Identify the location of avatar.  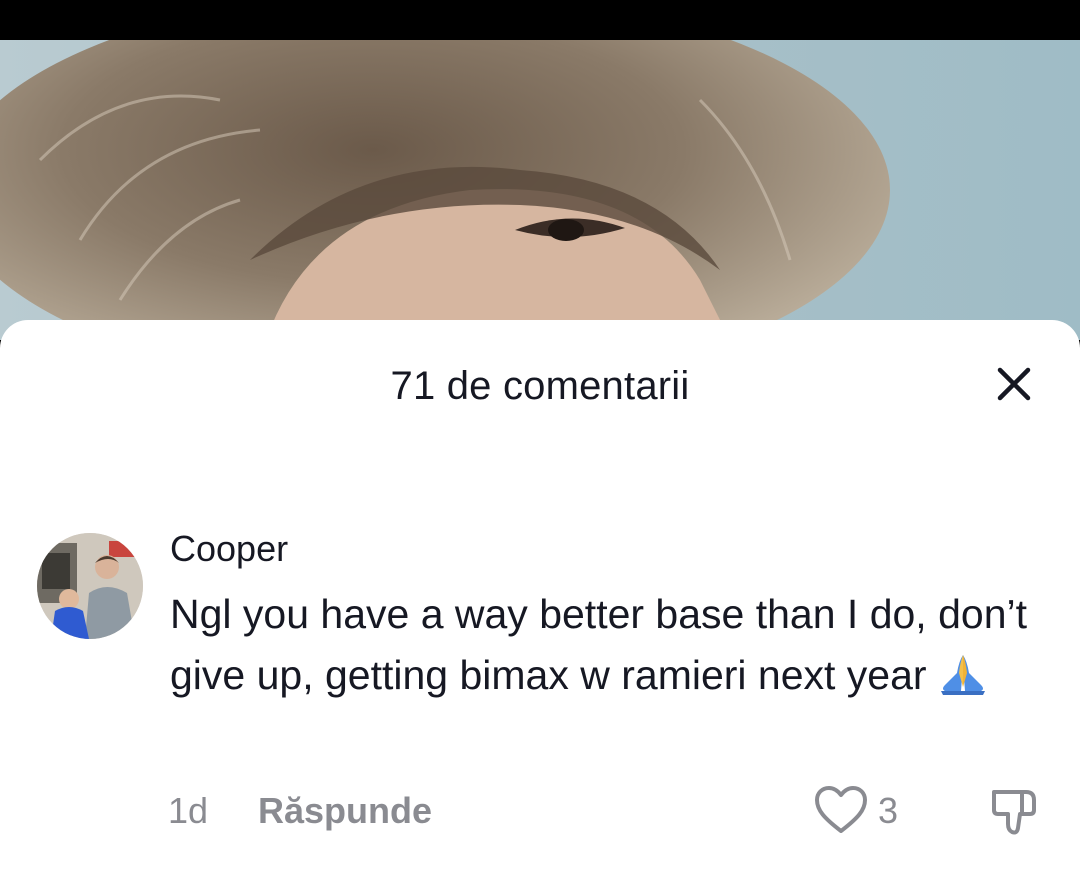
(90, 586).